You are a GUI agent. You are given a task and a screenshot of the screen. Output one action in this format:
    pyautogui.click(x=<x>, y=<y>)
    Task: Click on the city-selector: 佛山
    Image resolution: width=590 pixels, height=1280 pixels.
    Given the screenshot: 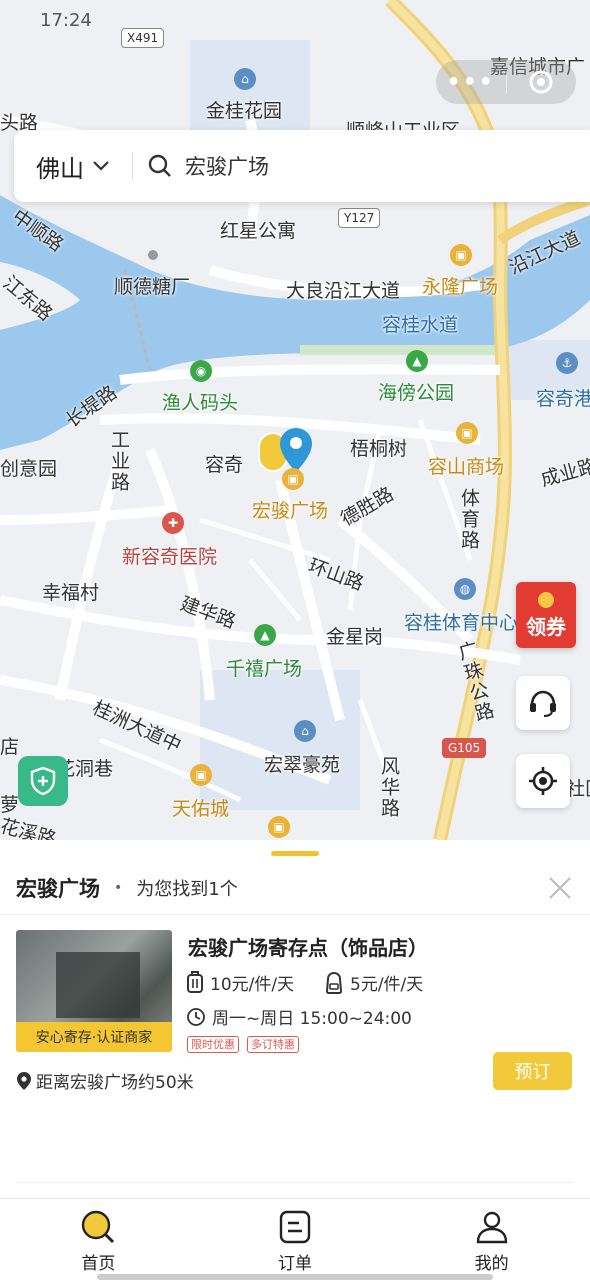 What is the action you would take?
    pyautogui.click(x=73, y=166)
    